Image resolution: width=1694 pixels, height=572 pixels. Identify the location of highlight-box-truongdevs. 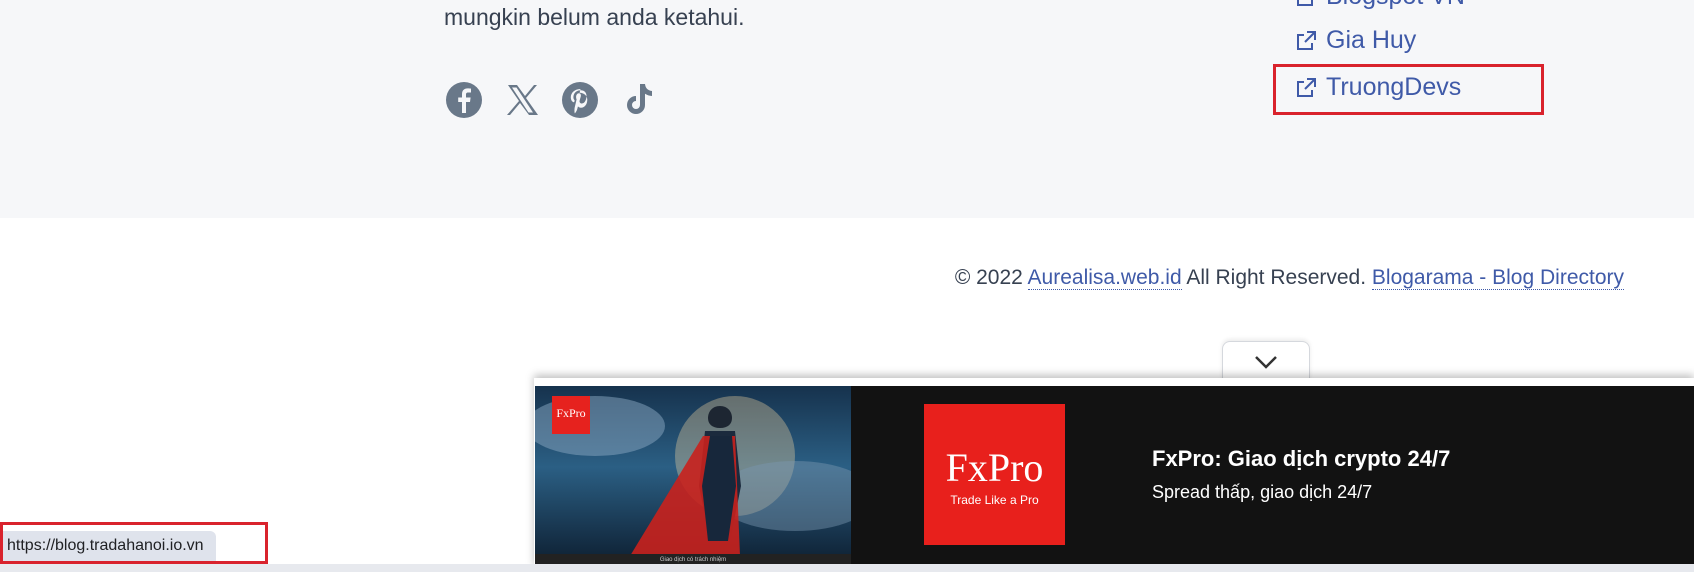
(1408, 89).